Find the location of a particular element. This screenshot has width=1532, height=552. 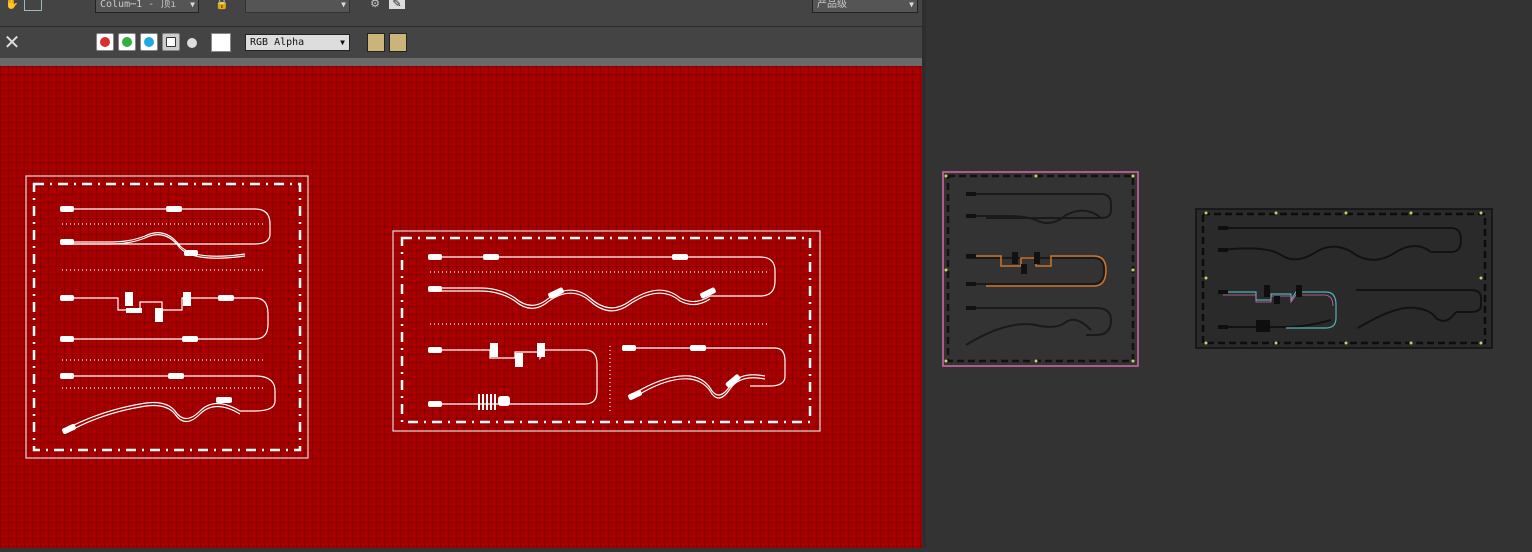

top-toolbar: ✋ Colum⋯1 - 顶ı ▼ 🔒 ▼ ⚙ ✎ 产品级 ▼ is located at coordinates (462, 13).